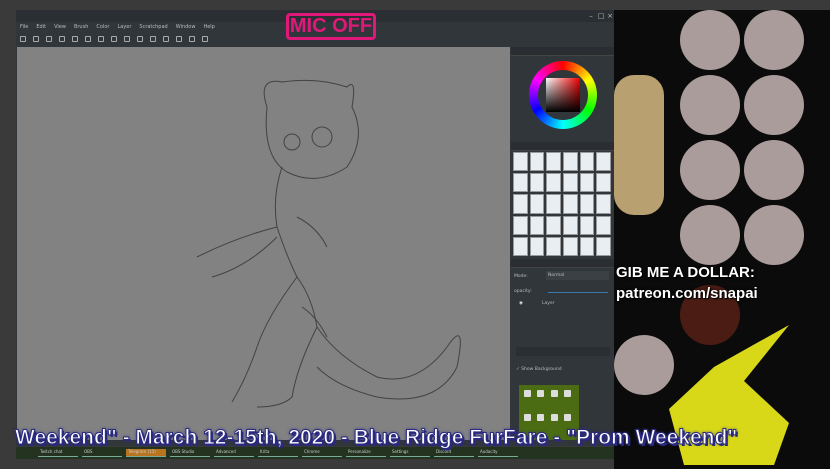 Image resolution: width=830 pixels, height=469 pixels. I want to click on menu-view: View, so click(60, 27).